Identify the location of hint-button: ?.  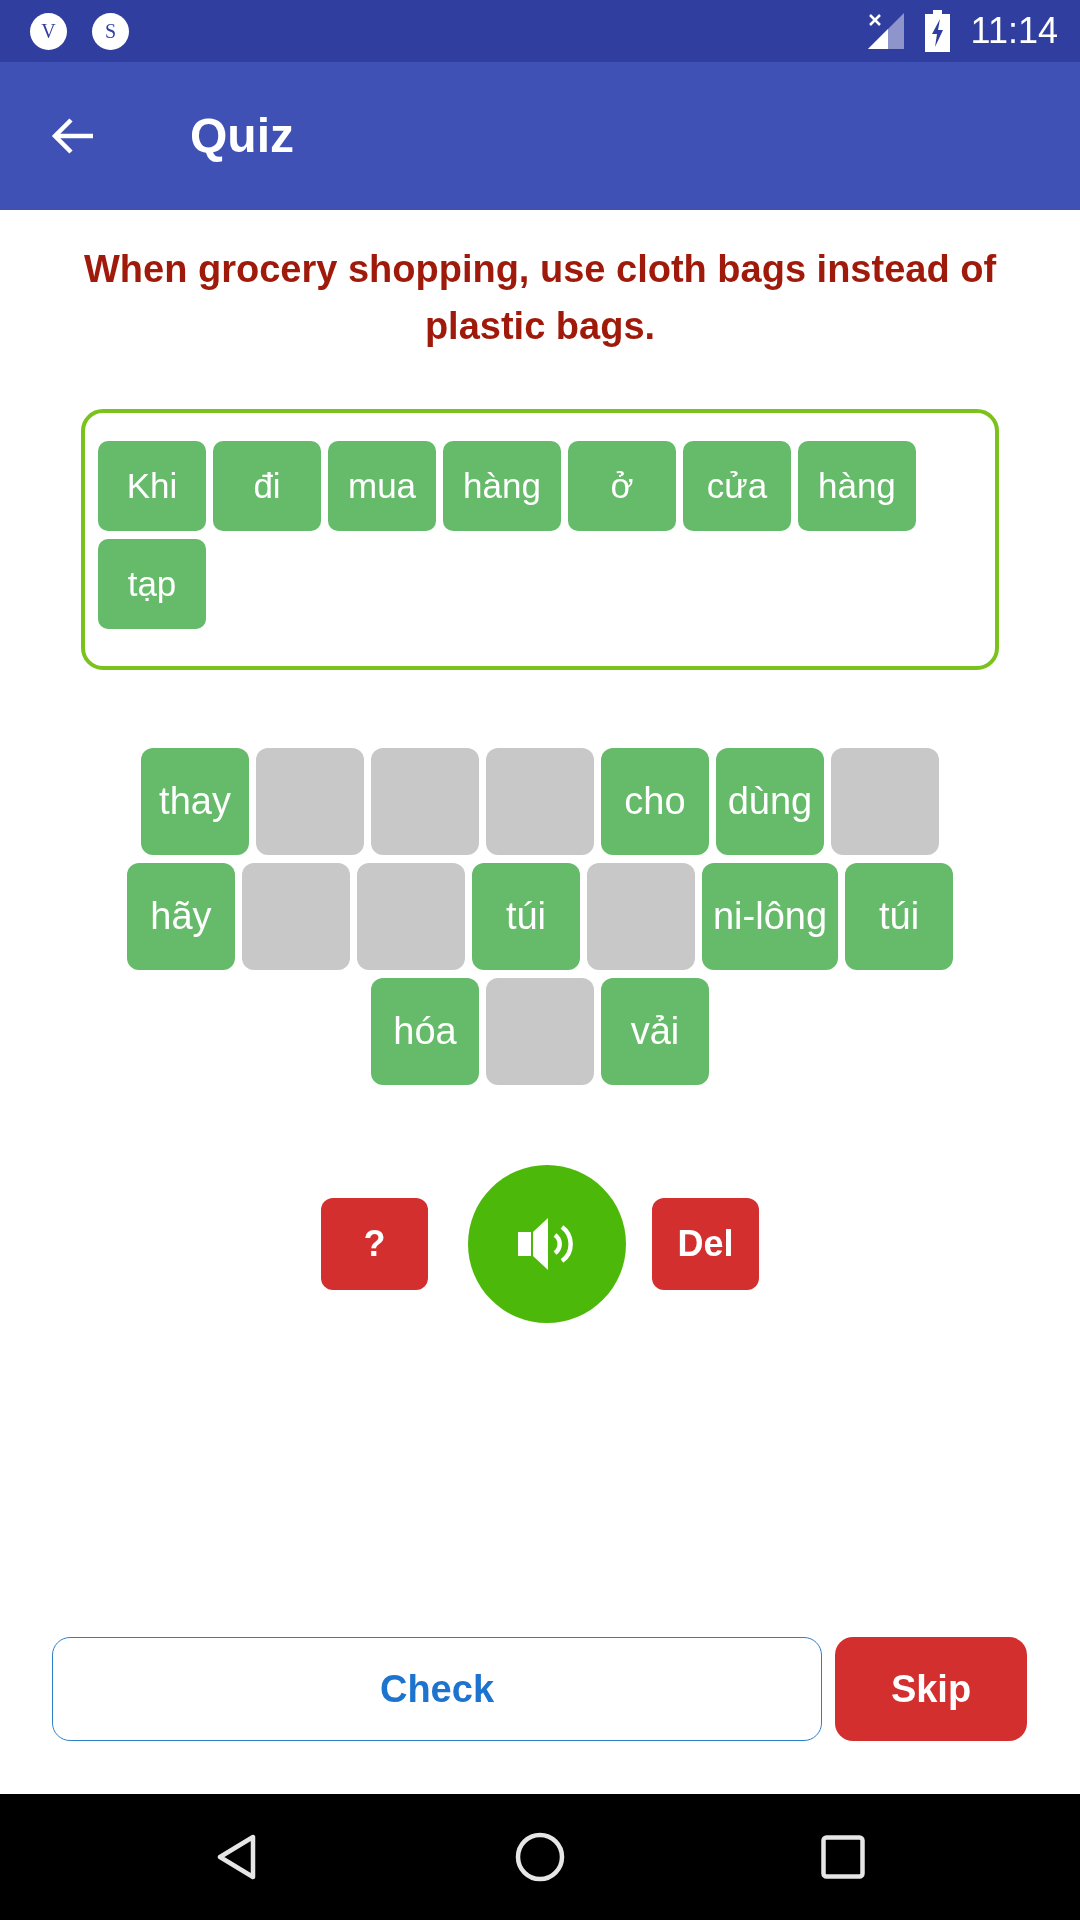
(374, 1244).